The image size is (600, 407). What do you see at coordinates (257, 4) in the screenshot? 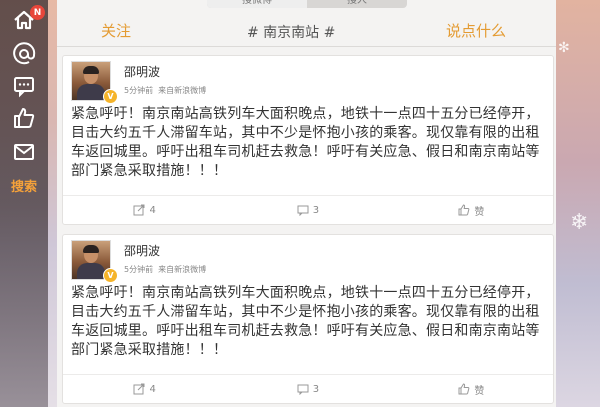
I see `tab-search-weibo: 搜微博` at bounding box center [257, 4].